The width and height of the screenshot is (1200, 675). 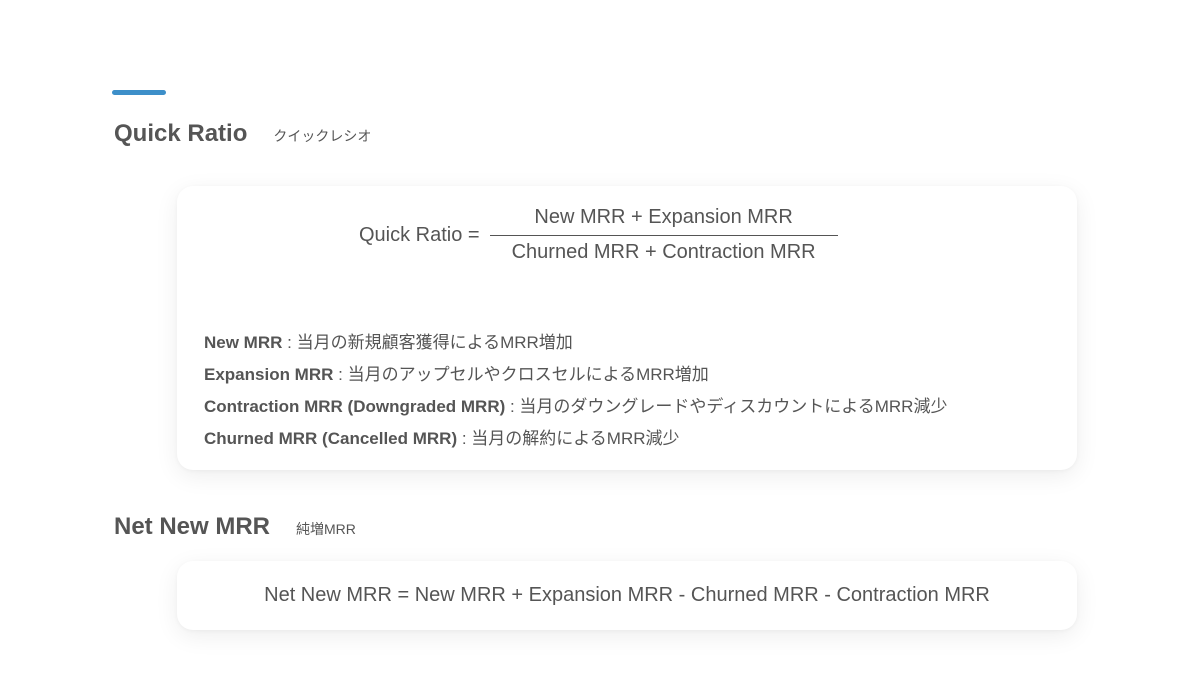 What do you see at coordinates (427, 342) in the screenshot?
I see `definition-desc: : 当月の新規顧客獲得によるMRR増加` at bounding box center [427, 342].